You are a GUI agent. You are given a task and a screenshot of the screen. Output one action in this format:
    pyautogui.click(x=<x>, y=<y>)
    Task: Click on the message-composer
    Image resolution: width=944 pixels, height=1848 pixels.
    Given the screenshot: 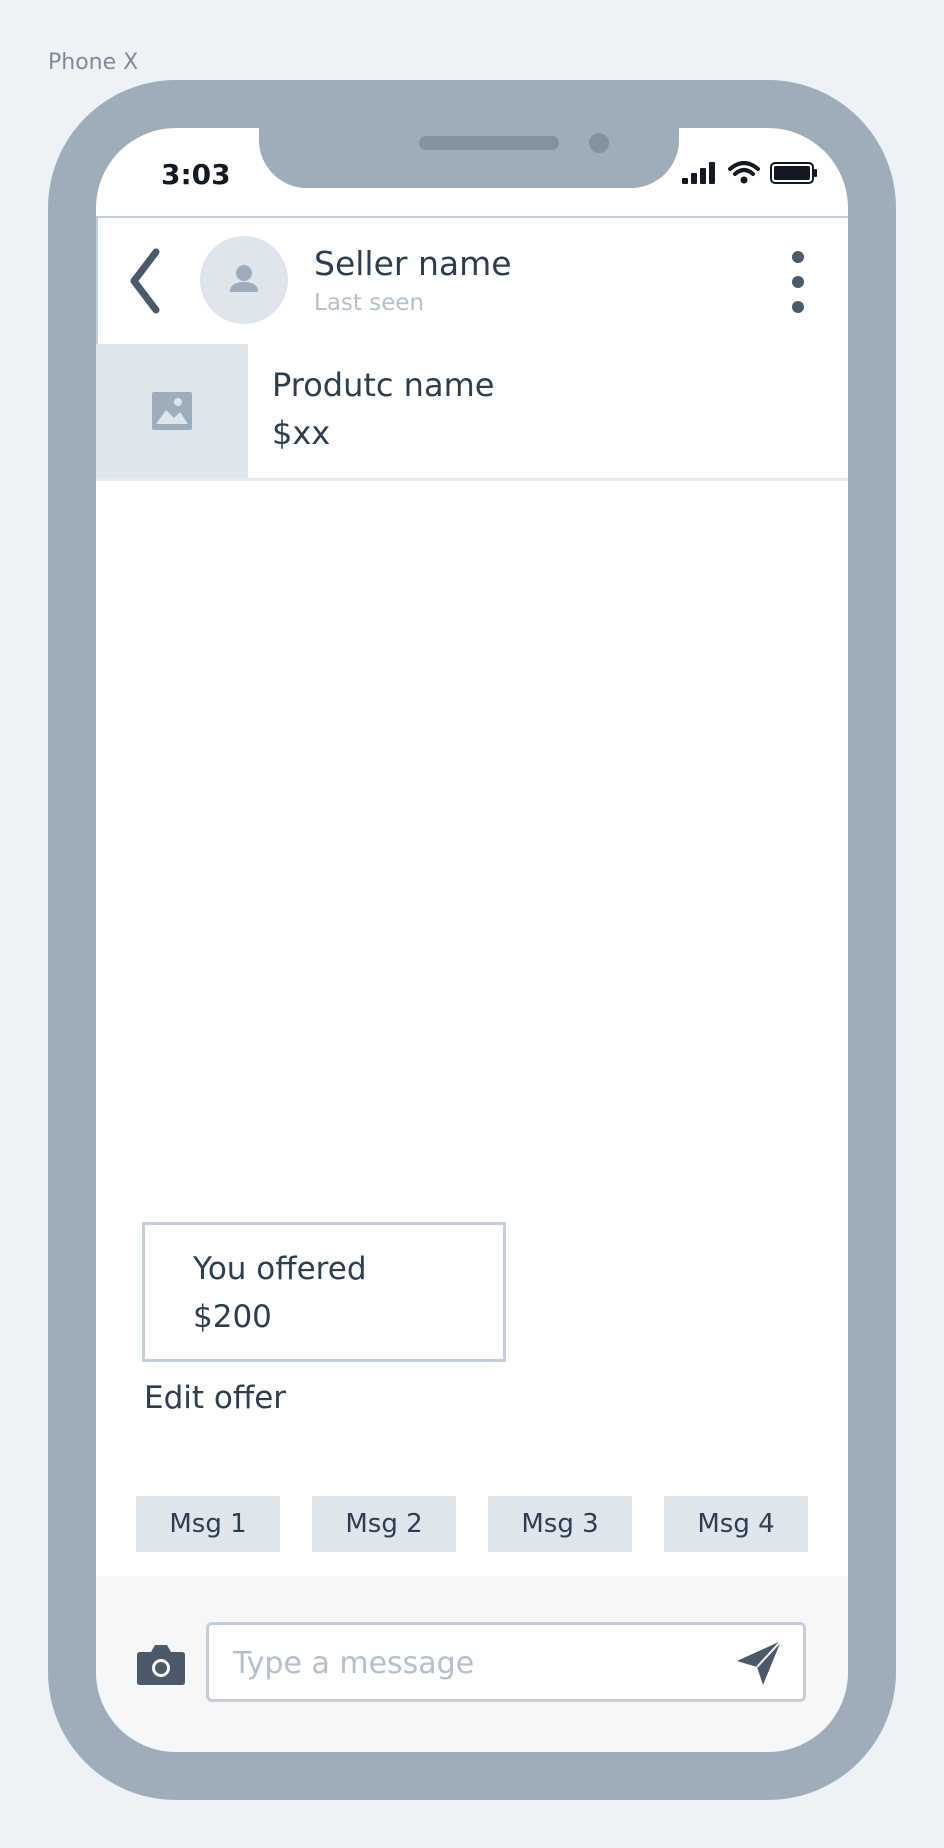 What is the action you would take?
    pyautogui.click(x=472, y=1664)
    